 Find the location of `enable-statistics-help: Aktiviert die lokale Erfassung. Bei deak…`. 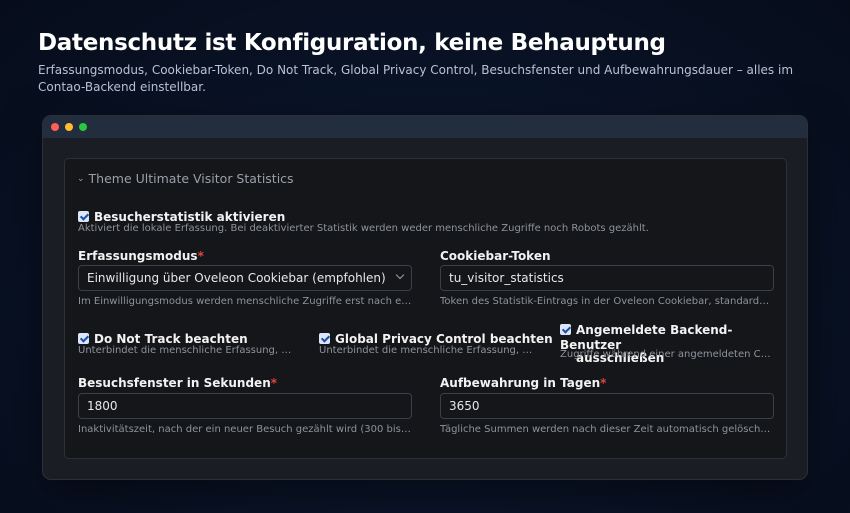

enable-statistics-help: Aktiviert die lokale Erfassung. Bei deak… is located at coordinates (363, 228).